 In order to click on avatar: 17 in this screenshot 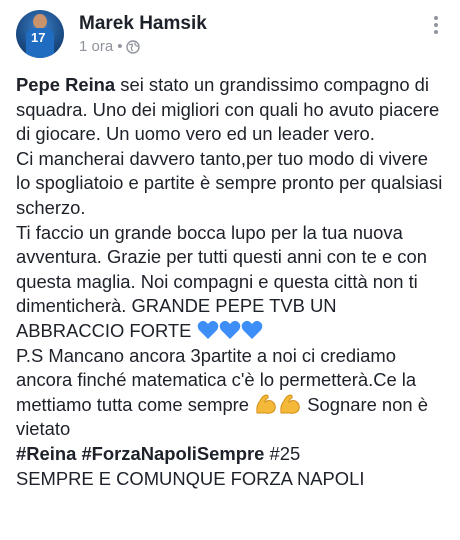, I will do `click(40, 34)`.